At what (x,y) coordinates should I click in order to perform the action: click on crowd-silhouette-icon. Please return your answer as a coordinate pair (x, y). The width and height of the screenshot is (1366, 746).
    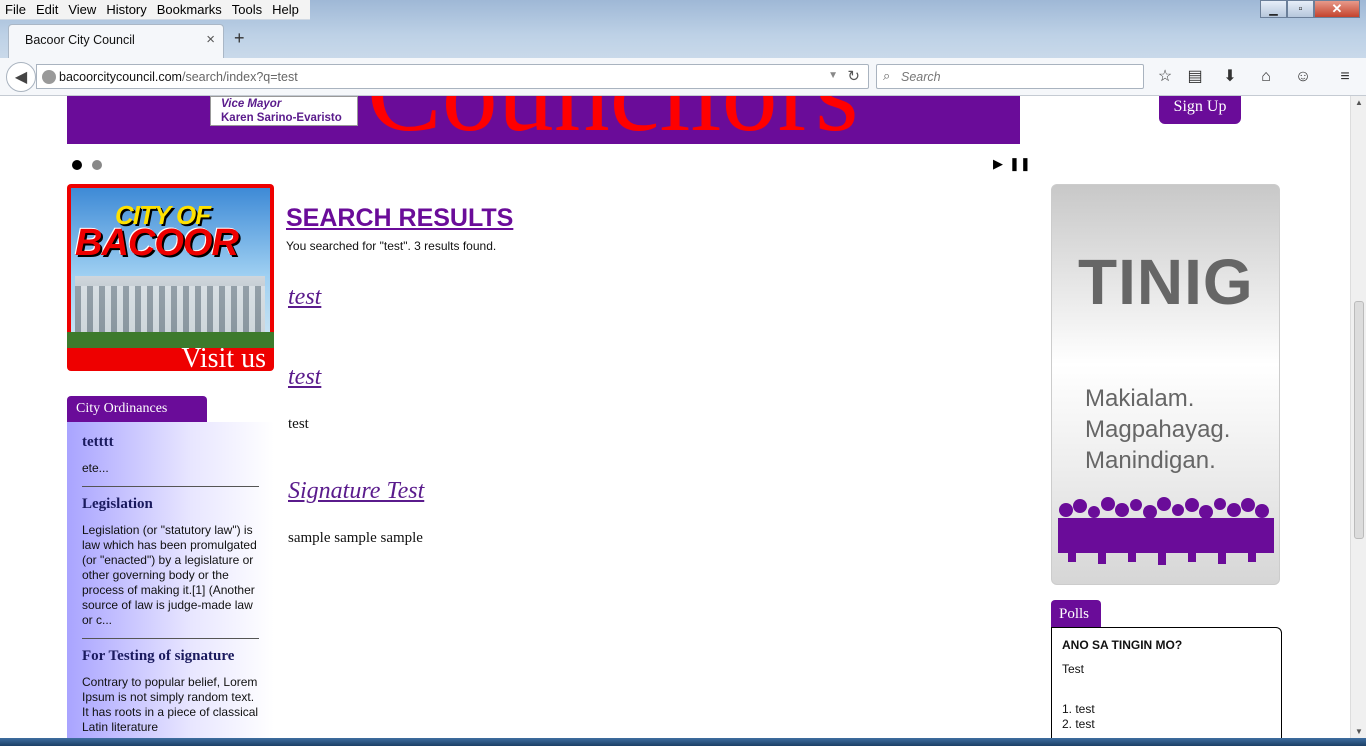
    Looking at the image, I should click on (1166, 531).